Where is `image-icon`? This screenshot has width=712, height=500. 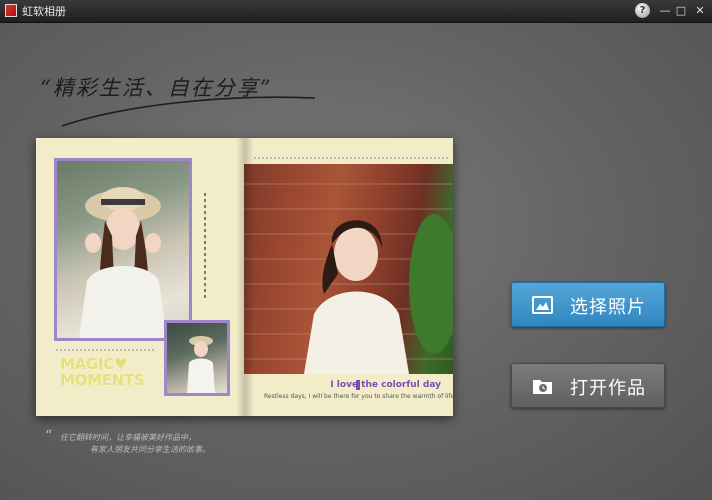 image-icon is located at coordinates (542, 305).